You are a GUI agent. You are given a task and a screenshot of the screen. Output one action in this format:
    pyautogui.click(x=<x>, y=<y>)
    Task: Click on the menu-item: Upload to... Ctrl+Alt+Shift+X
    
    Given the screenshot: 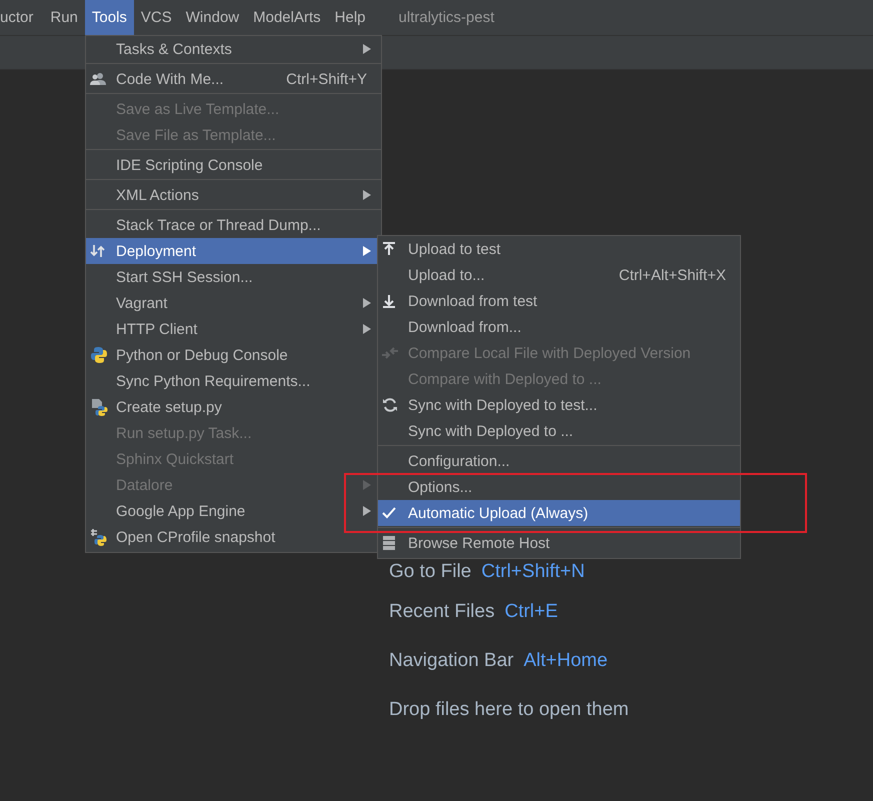 What is the action you would take?
    pyautogui.click(x=559, y=275)
    